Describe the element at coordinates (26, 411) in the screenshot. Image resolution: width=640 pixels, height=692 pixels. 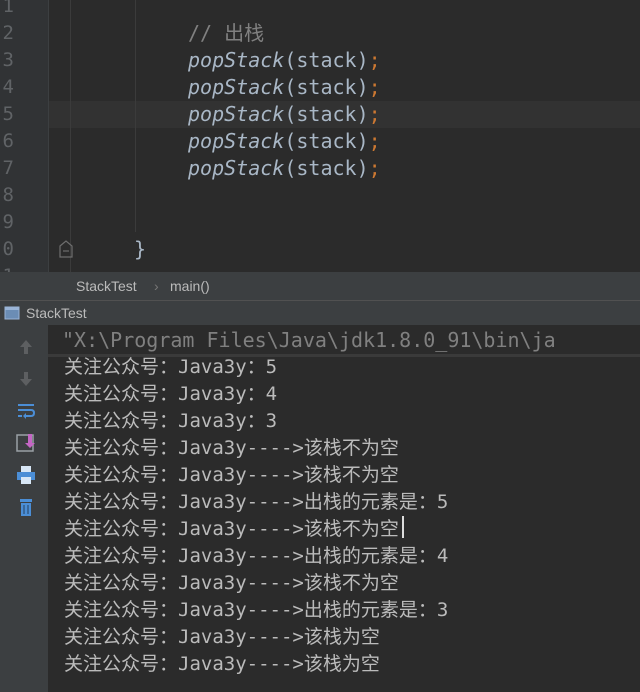
I see `soft-wrap-icon` at that location.